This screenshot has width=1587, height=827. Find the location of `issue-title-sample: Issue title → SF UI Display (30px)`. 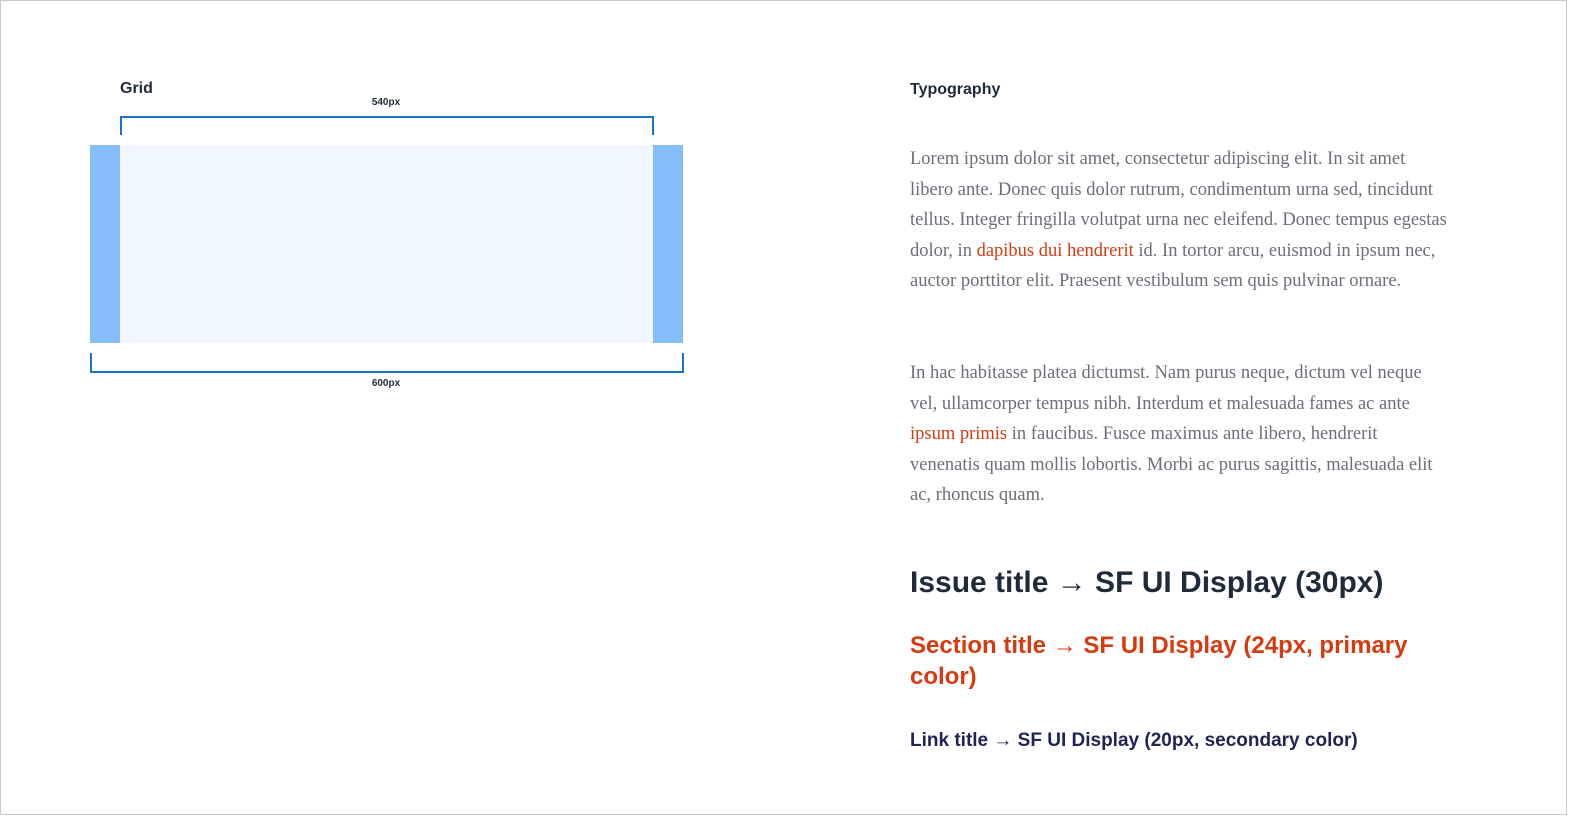

issue-title-sample: Issue title → SF UI Display (30px) is located at coordinates (1147, 582).